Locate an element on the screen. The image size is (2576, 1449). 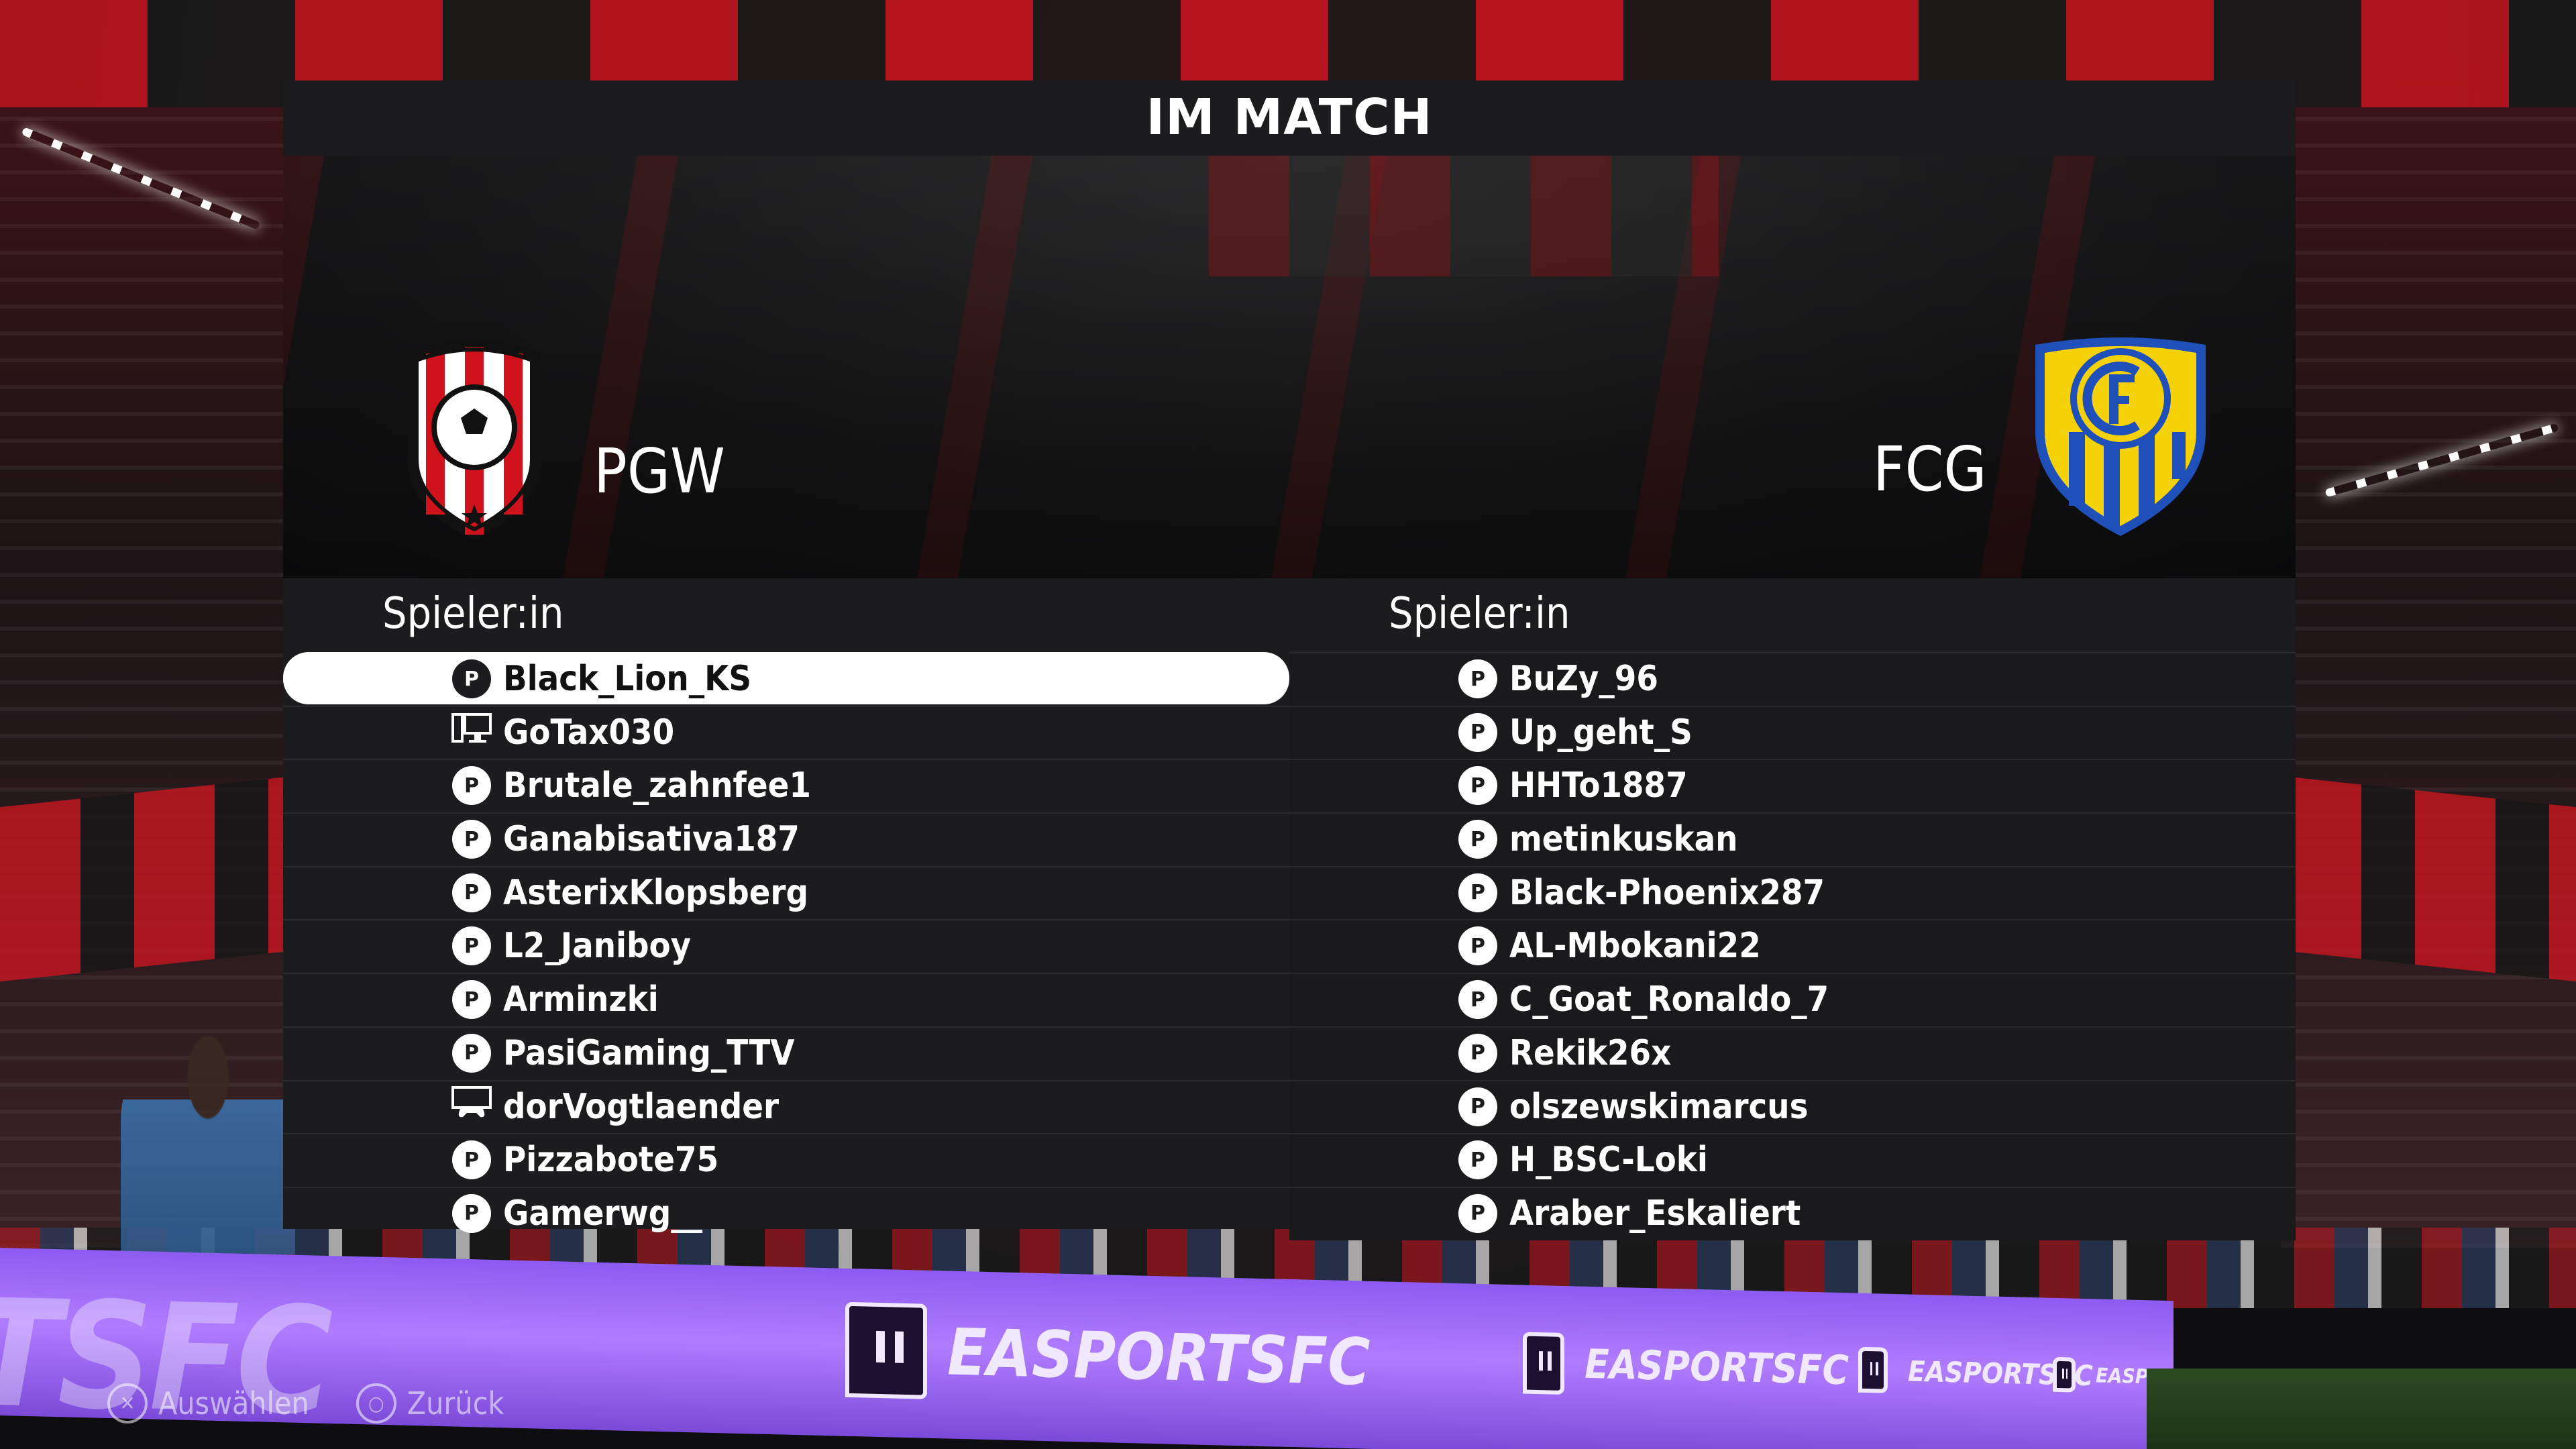
player-name: olszewskimarcus is located at coordinates (1659, 1106).